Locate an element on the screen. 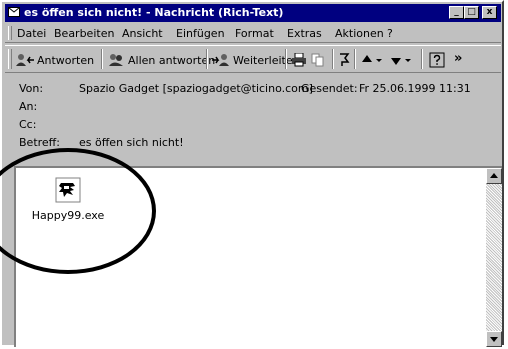 This screenshot has width=508, height=349. envelope-icon is located at coordinates (14, 12).